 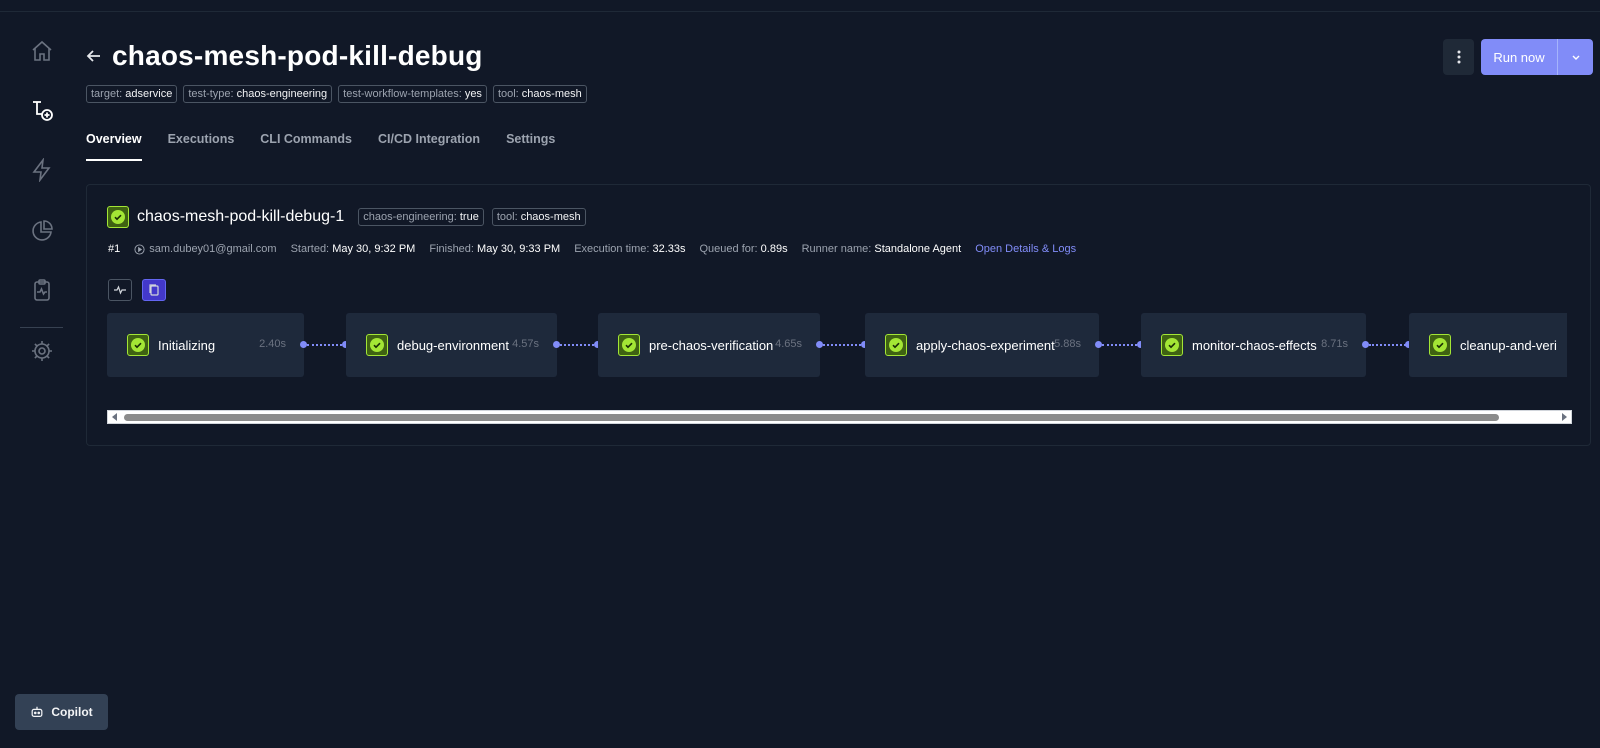 What do you see at coordinates (41, 374) in the screenshot?
I see `sidebar` at bounding box center [41, 374].